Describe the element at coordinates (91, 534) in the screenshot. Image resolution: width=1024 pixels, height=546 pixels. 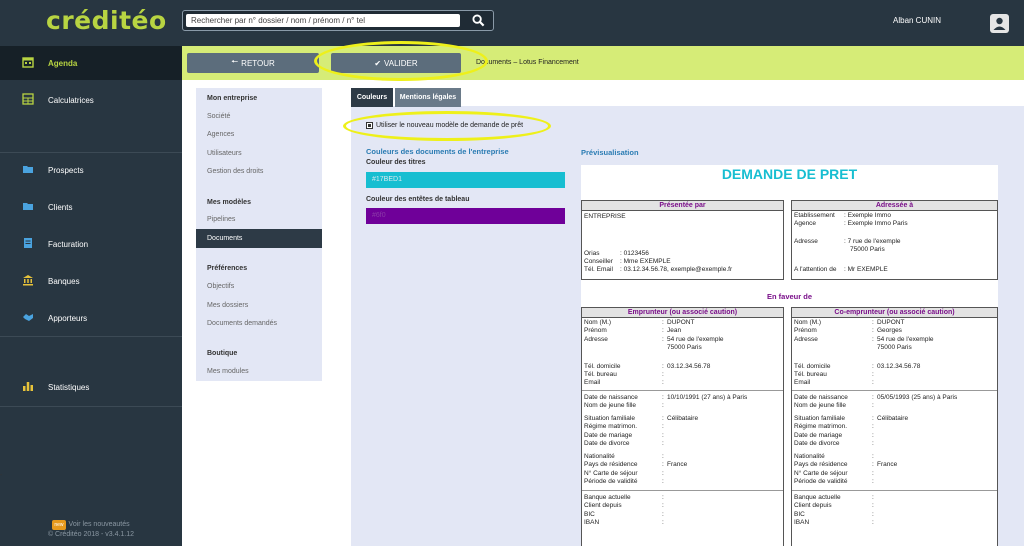
I see `version-text: © Créditéo 2018 - v3.4.1.12` at that location.